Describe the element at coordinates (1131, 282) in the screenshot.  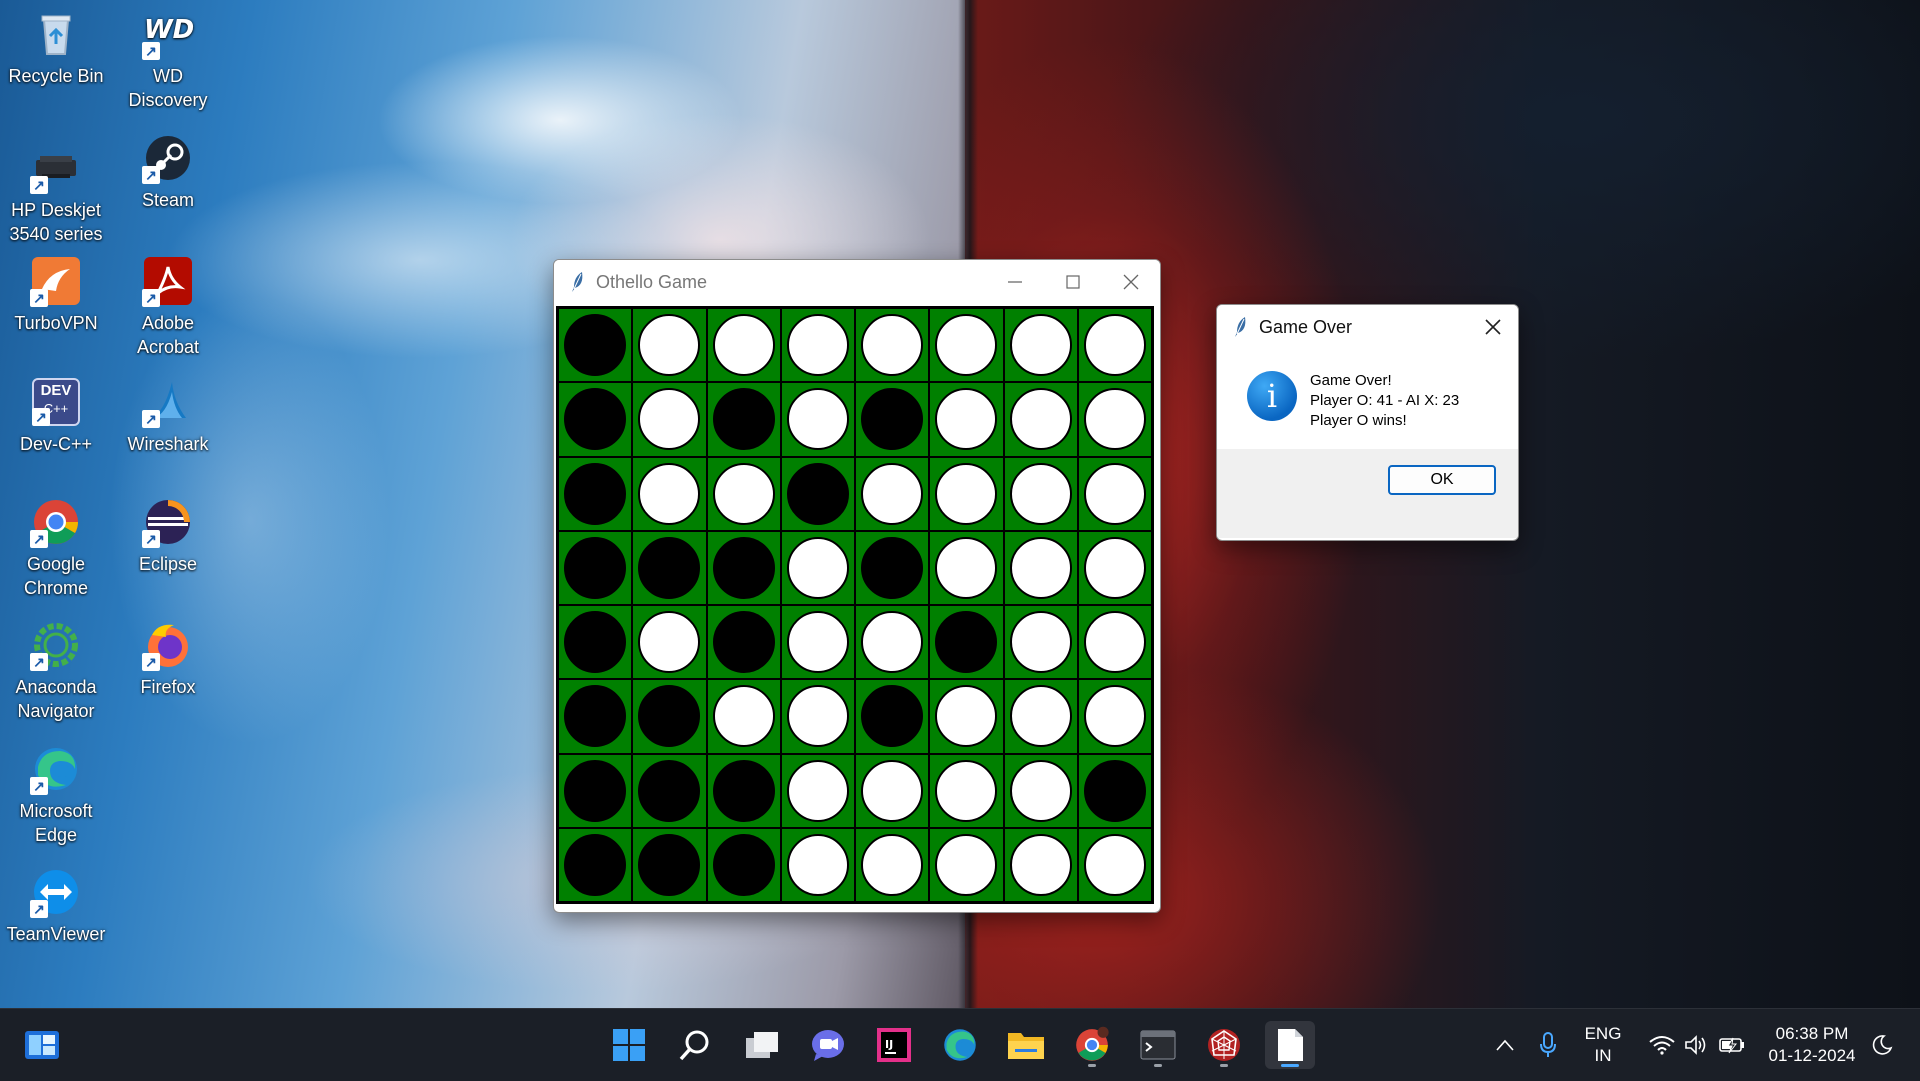
I see `close-button` at that location.